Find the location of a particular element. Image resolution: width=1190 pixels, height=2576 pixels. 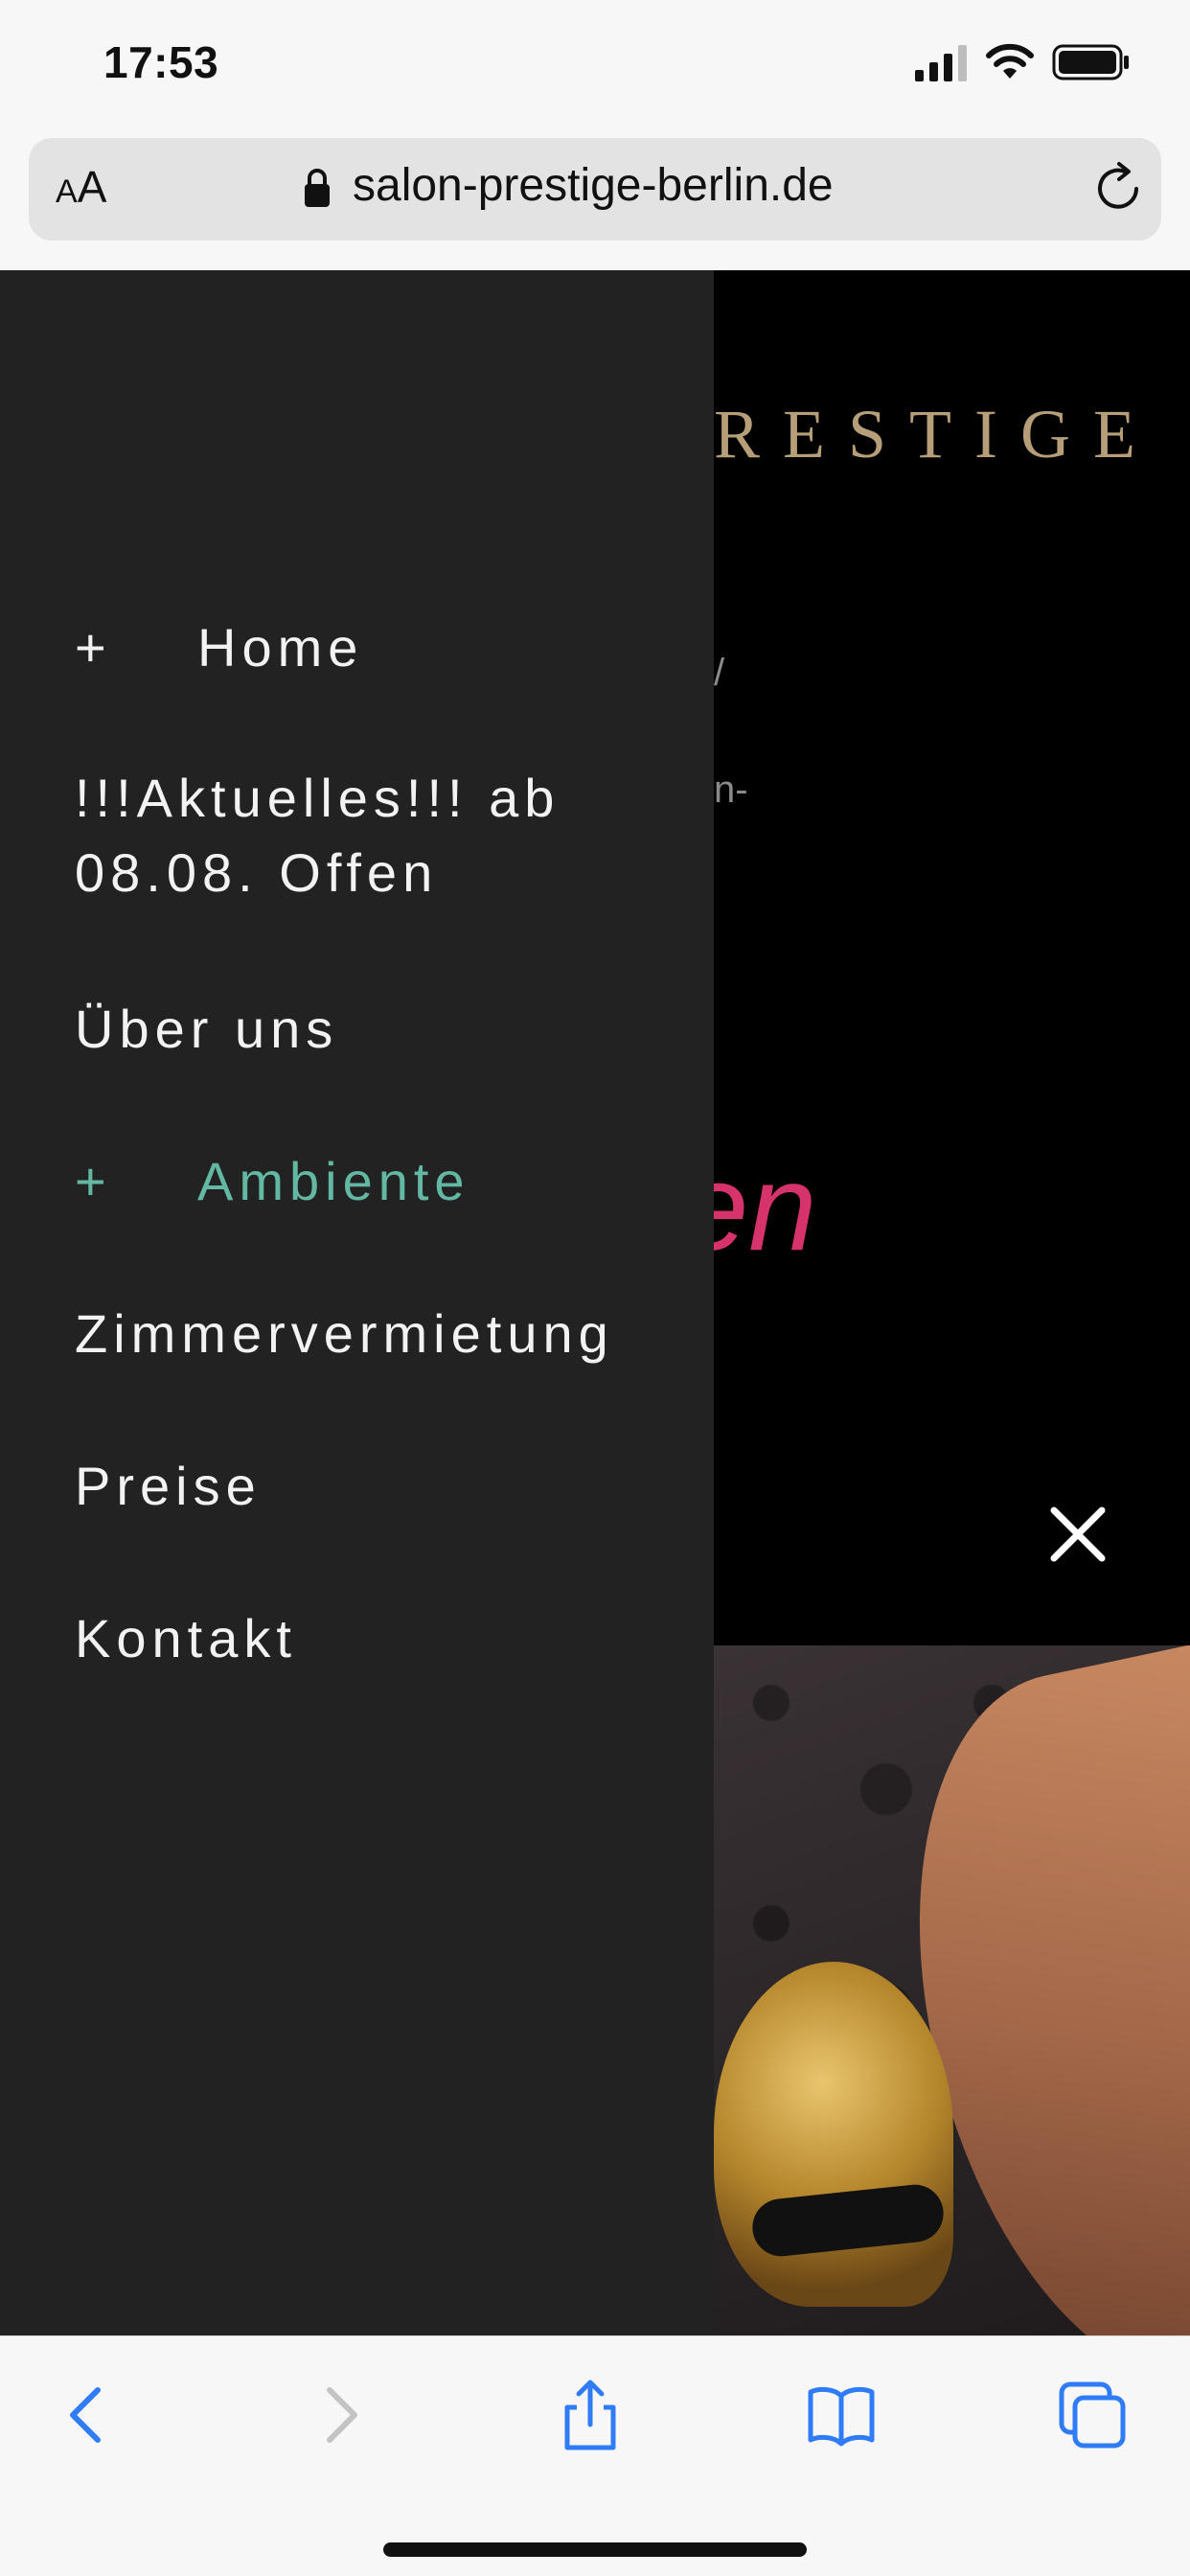

menu-item-kontakt: Kontakt is located at coordinates (186, 1638).